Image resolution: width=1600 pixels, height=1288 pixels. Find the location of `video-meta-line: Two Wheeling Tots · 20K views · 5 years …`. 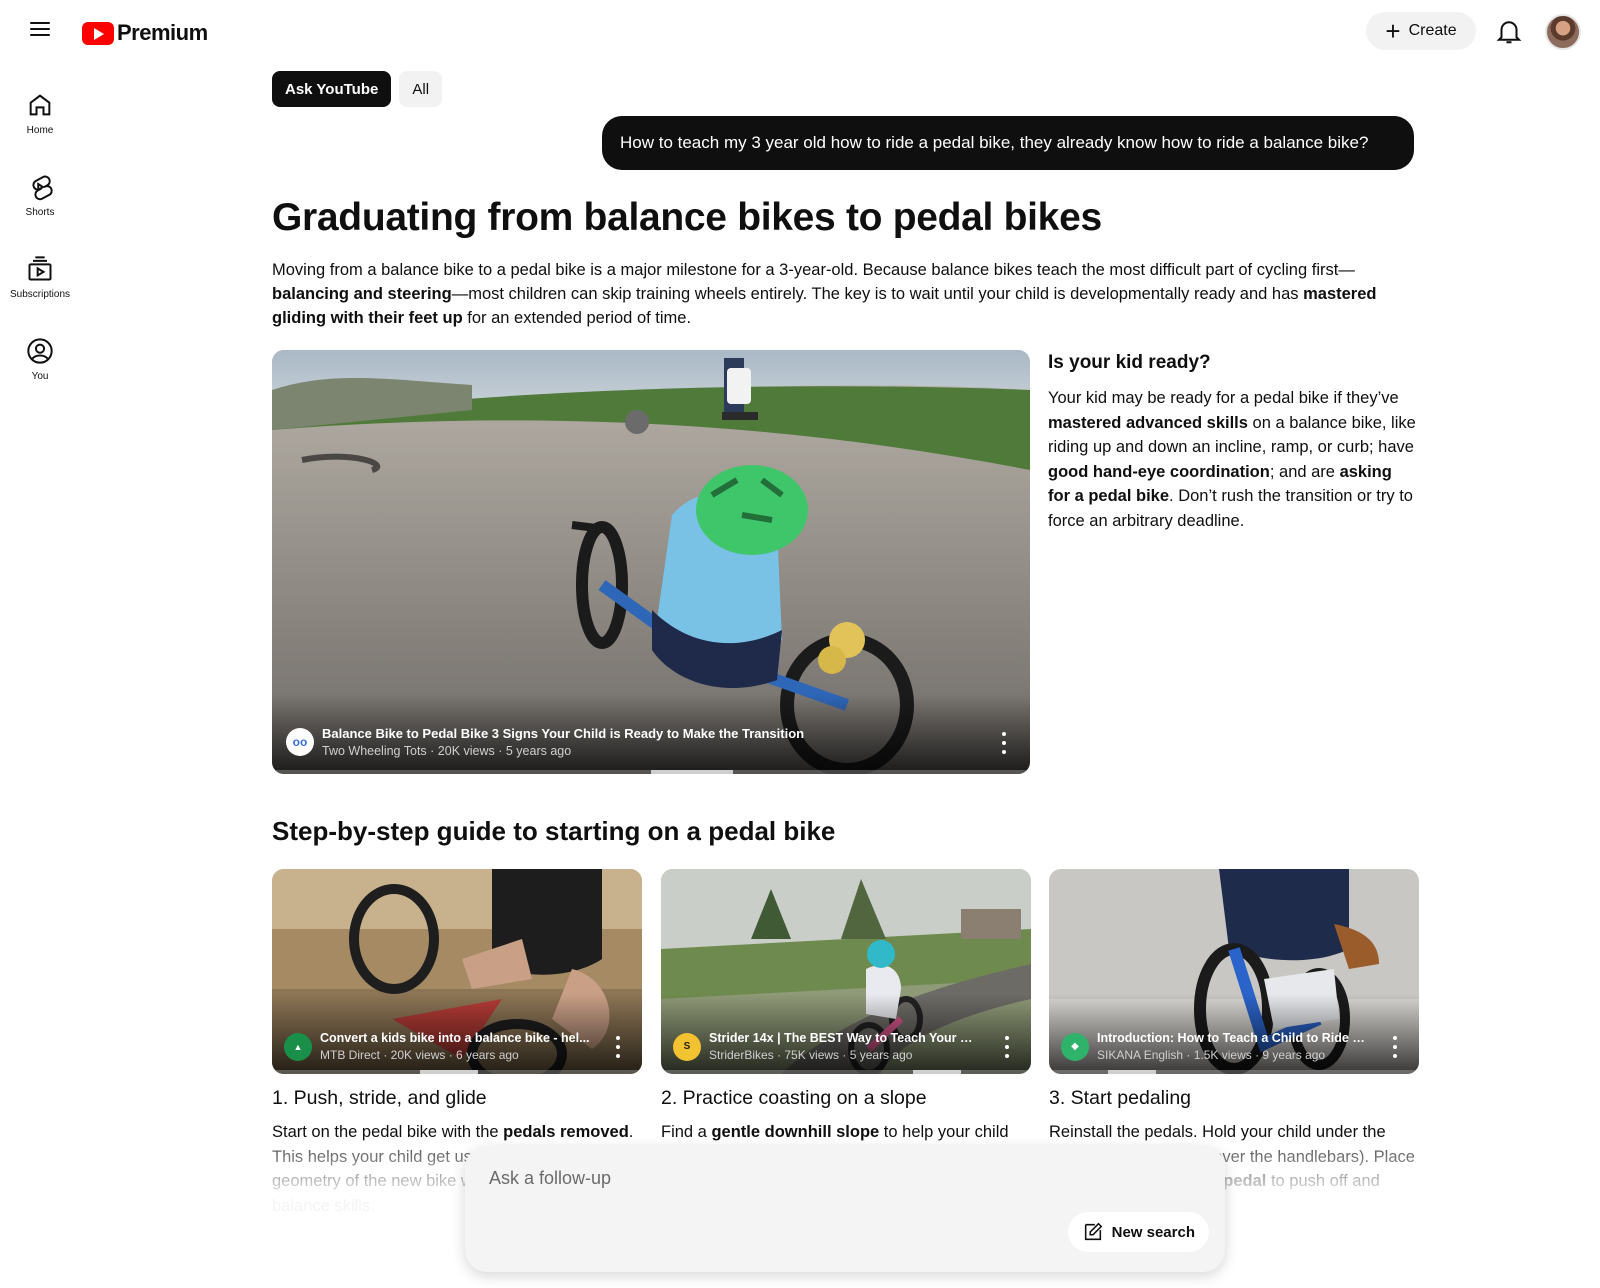

video-meta-line: Two Wheeling Tots · 20K views · 5 years … is located at coordinates (447, 751).